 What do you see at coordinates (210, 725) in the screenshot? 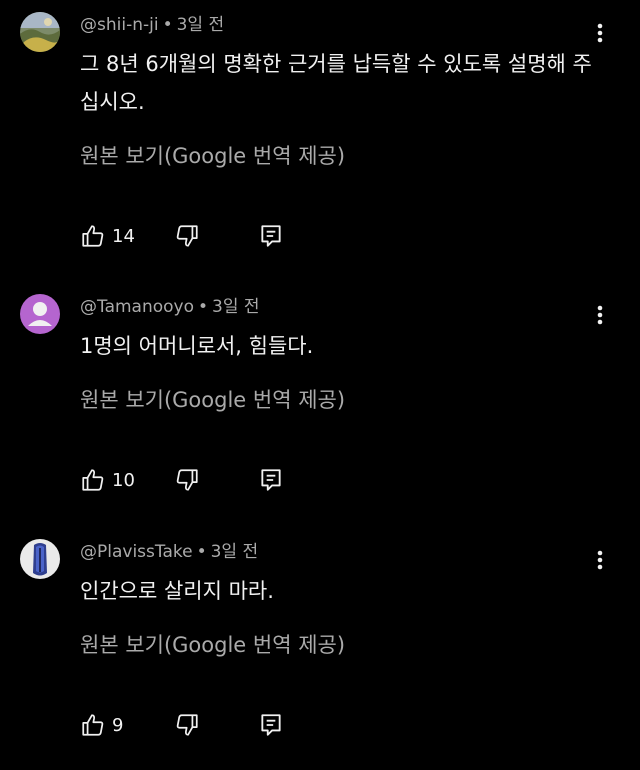
I see `comment-actions: 9` at bounding box center [210, 725].